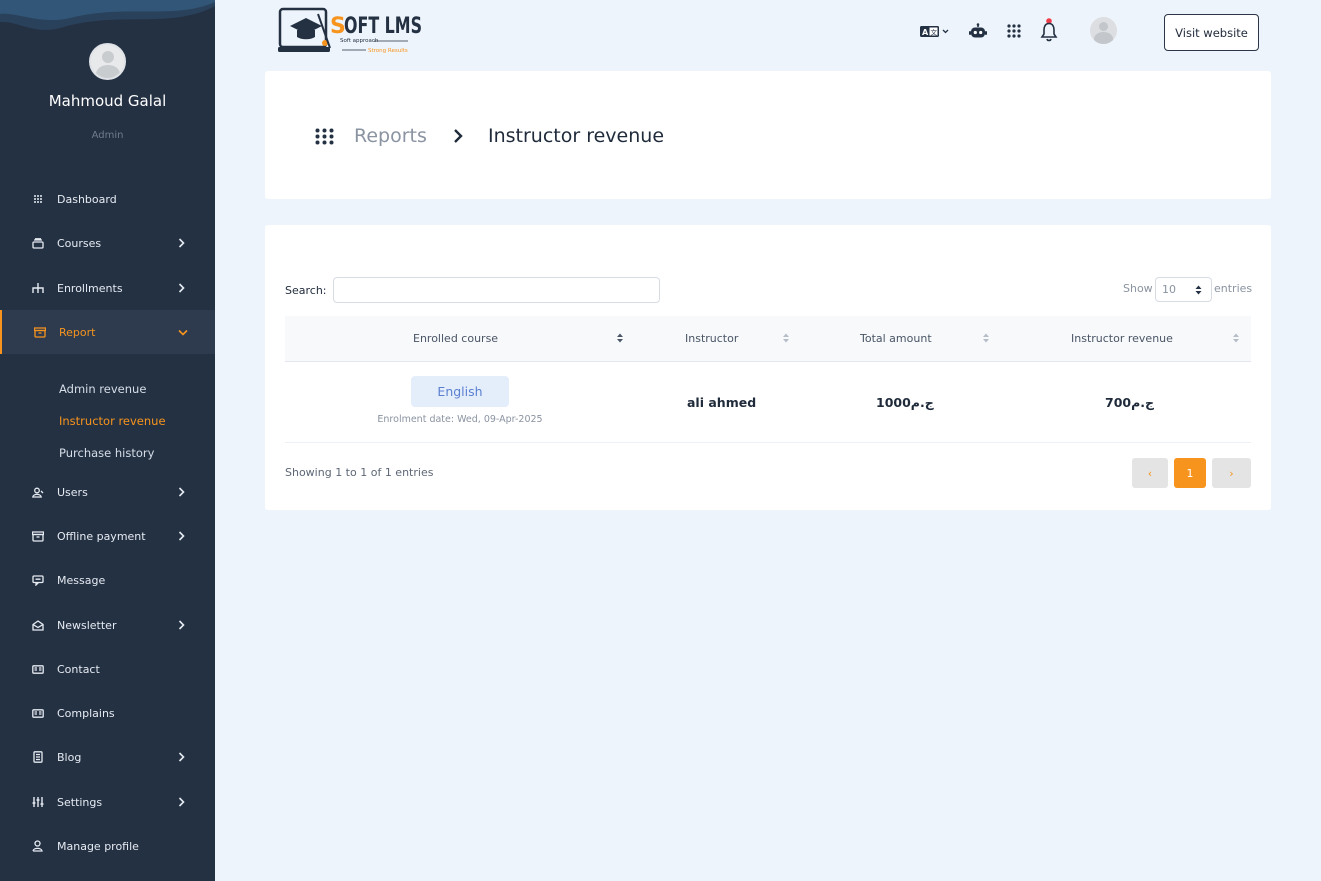  I want to click on sidebar-item-label: Newsletter, so click(87, 625).